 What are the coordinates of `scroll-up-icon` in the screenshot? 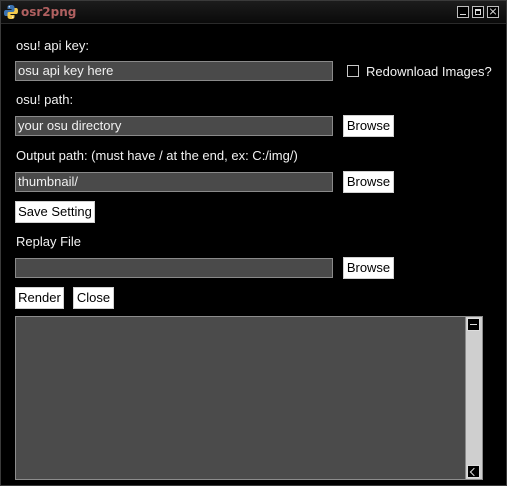 It's located at (473, 324).